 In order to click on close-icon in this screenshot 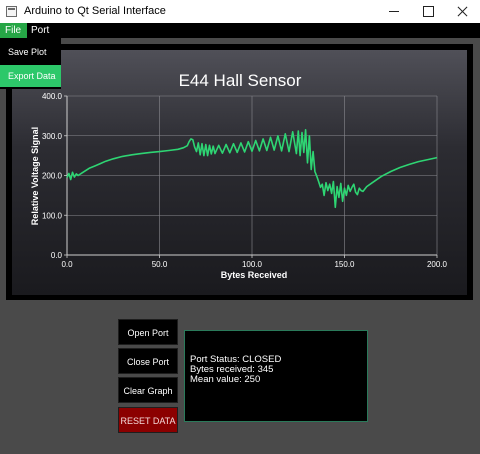, I will do `click(462, 11)`.